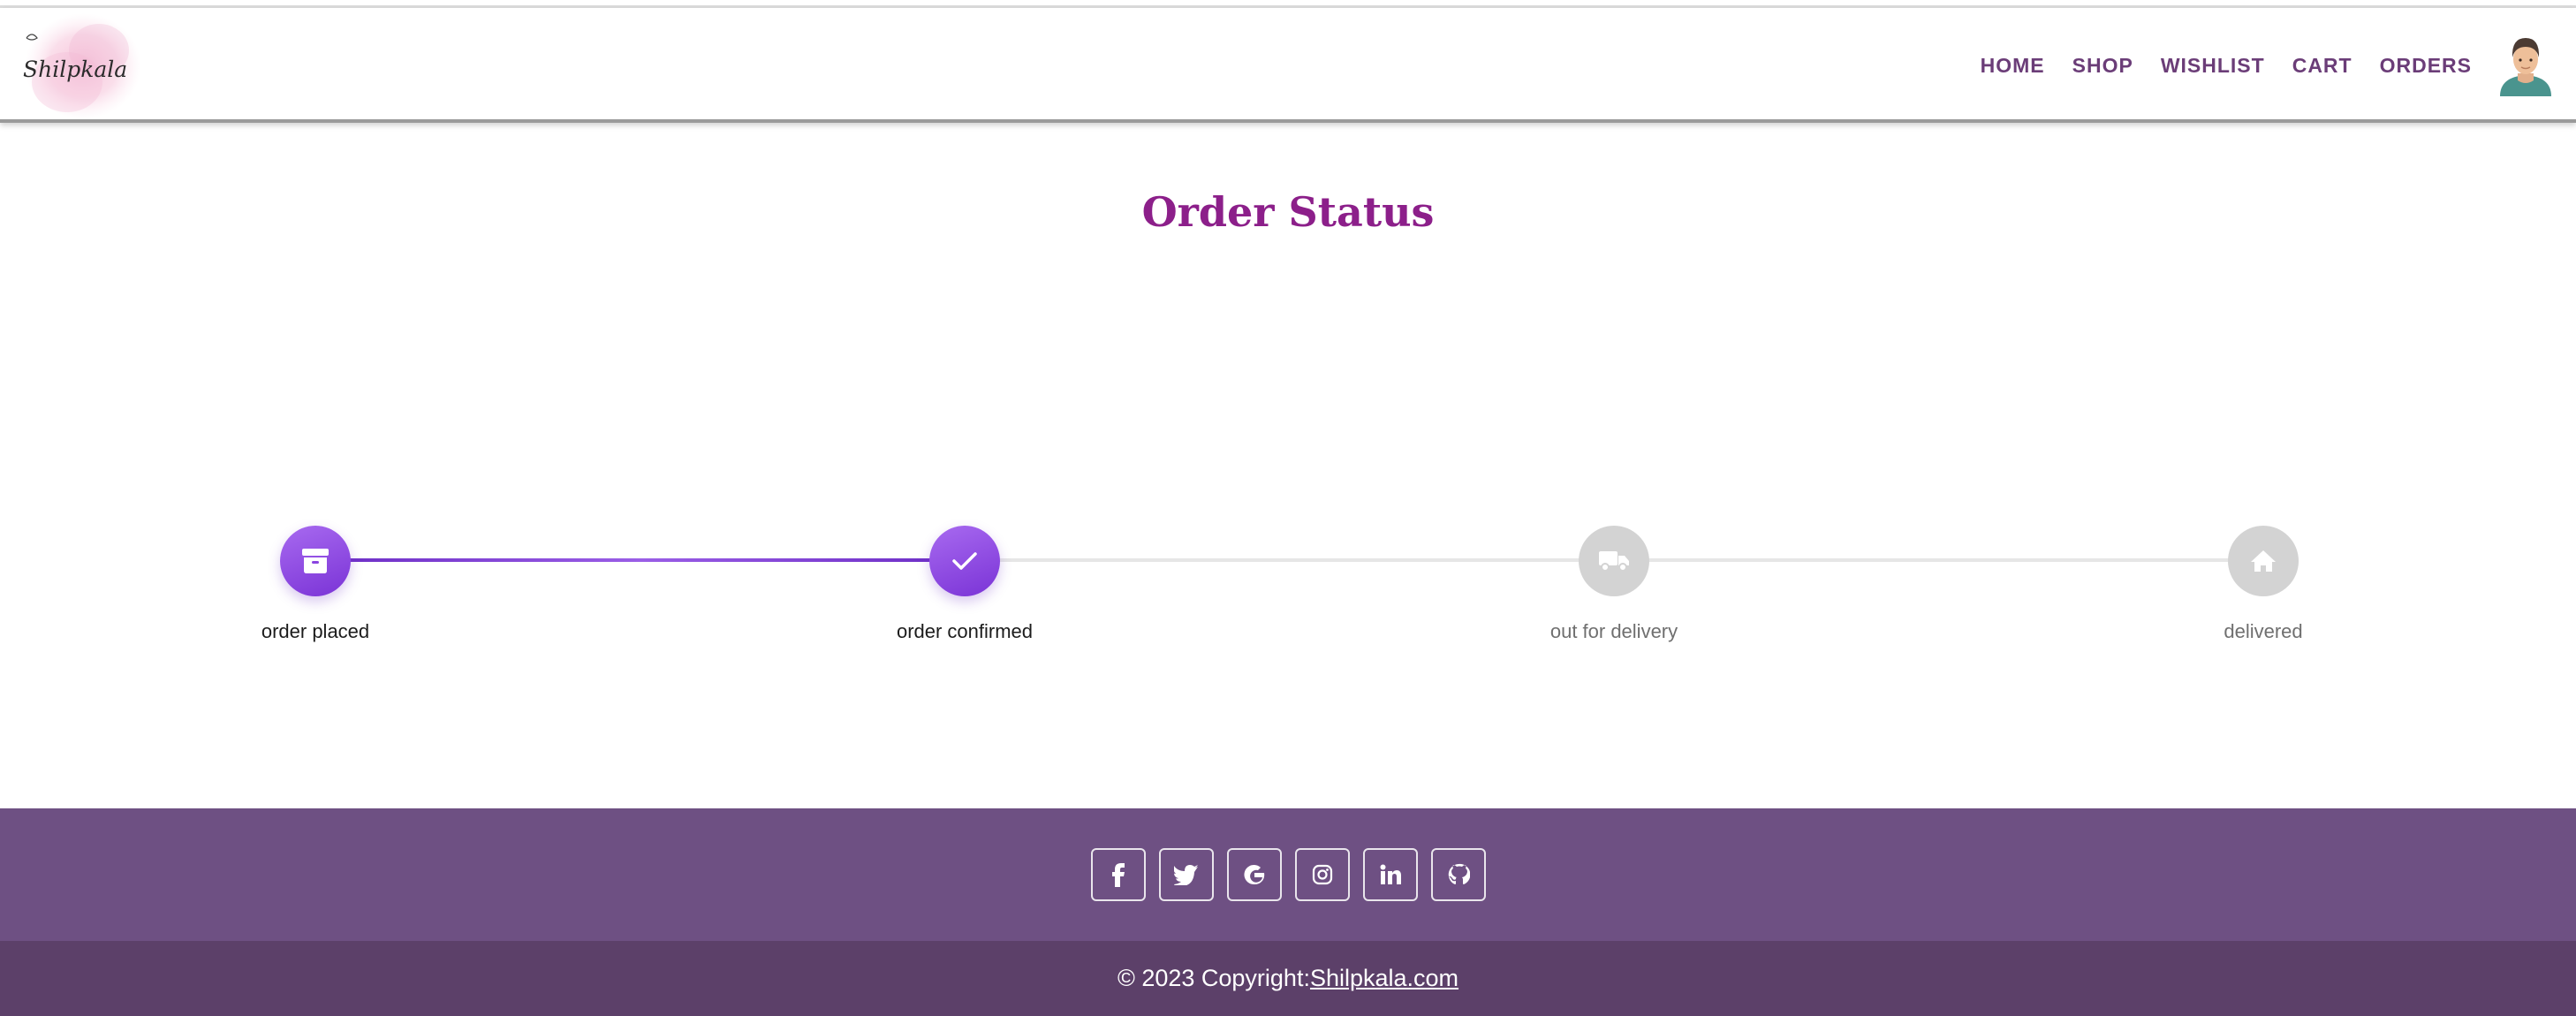  I want to click on twitter-icon, so click(1186, 875).